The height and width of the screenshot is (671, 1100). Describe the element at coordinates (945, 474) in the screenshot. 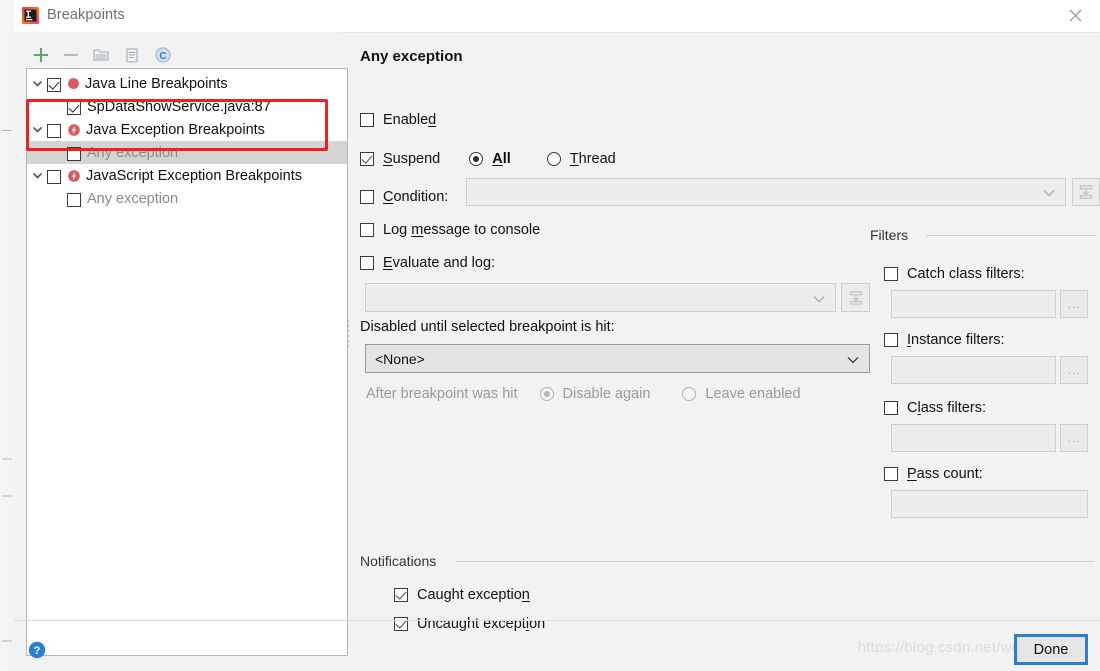

I see `pass-count-label: Pass count:` at that location.